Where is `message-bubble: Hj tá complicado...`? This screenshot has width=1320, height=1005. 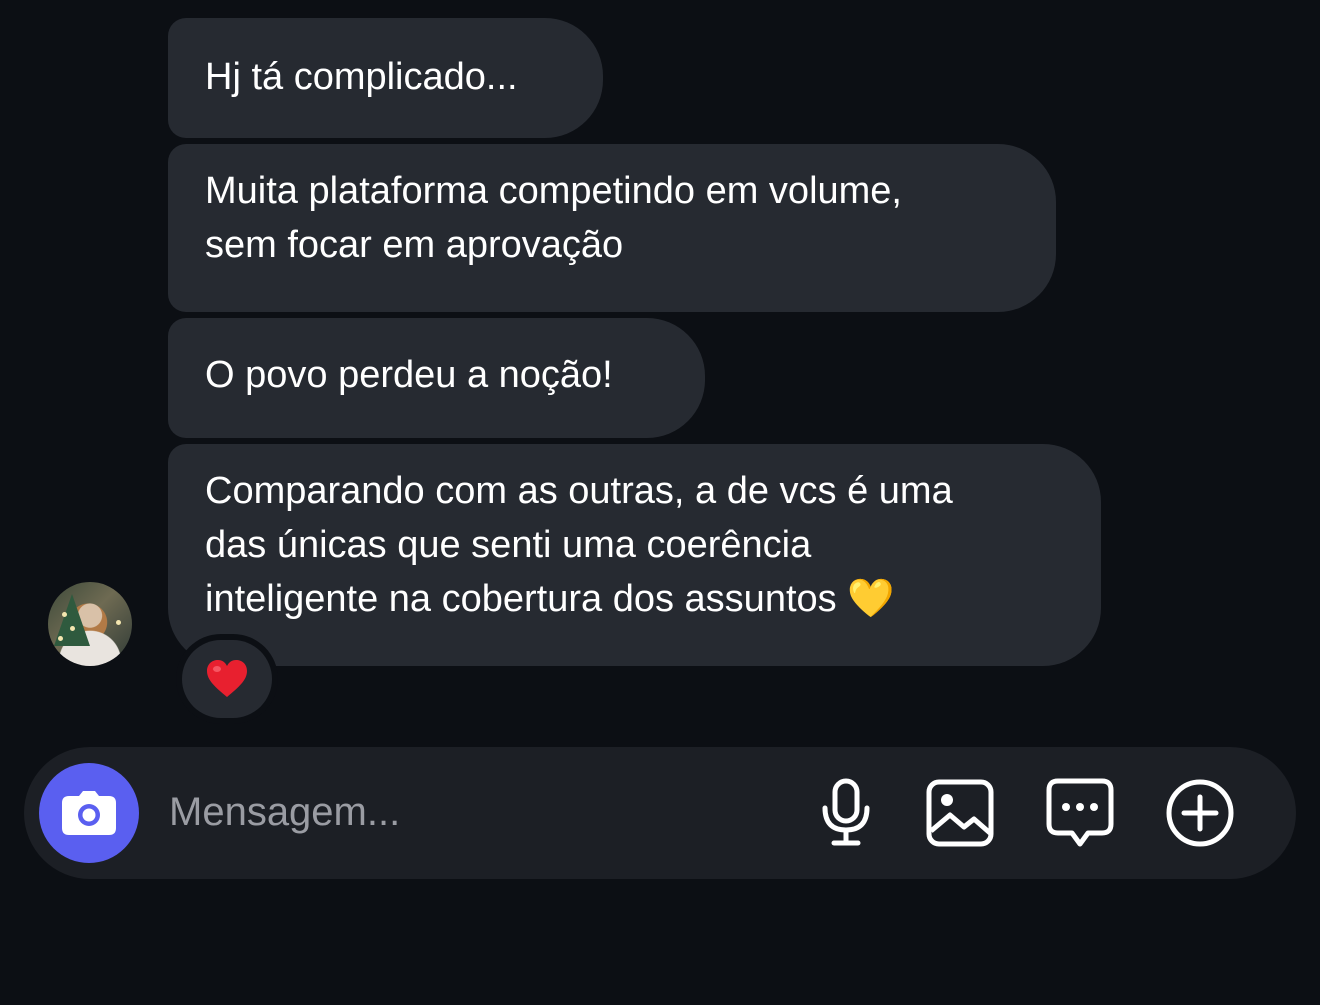 message-bubble: Hj tá complicado... is located at coordinates (385, 78).